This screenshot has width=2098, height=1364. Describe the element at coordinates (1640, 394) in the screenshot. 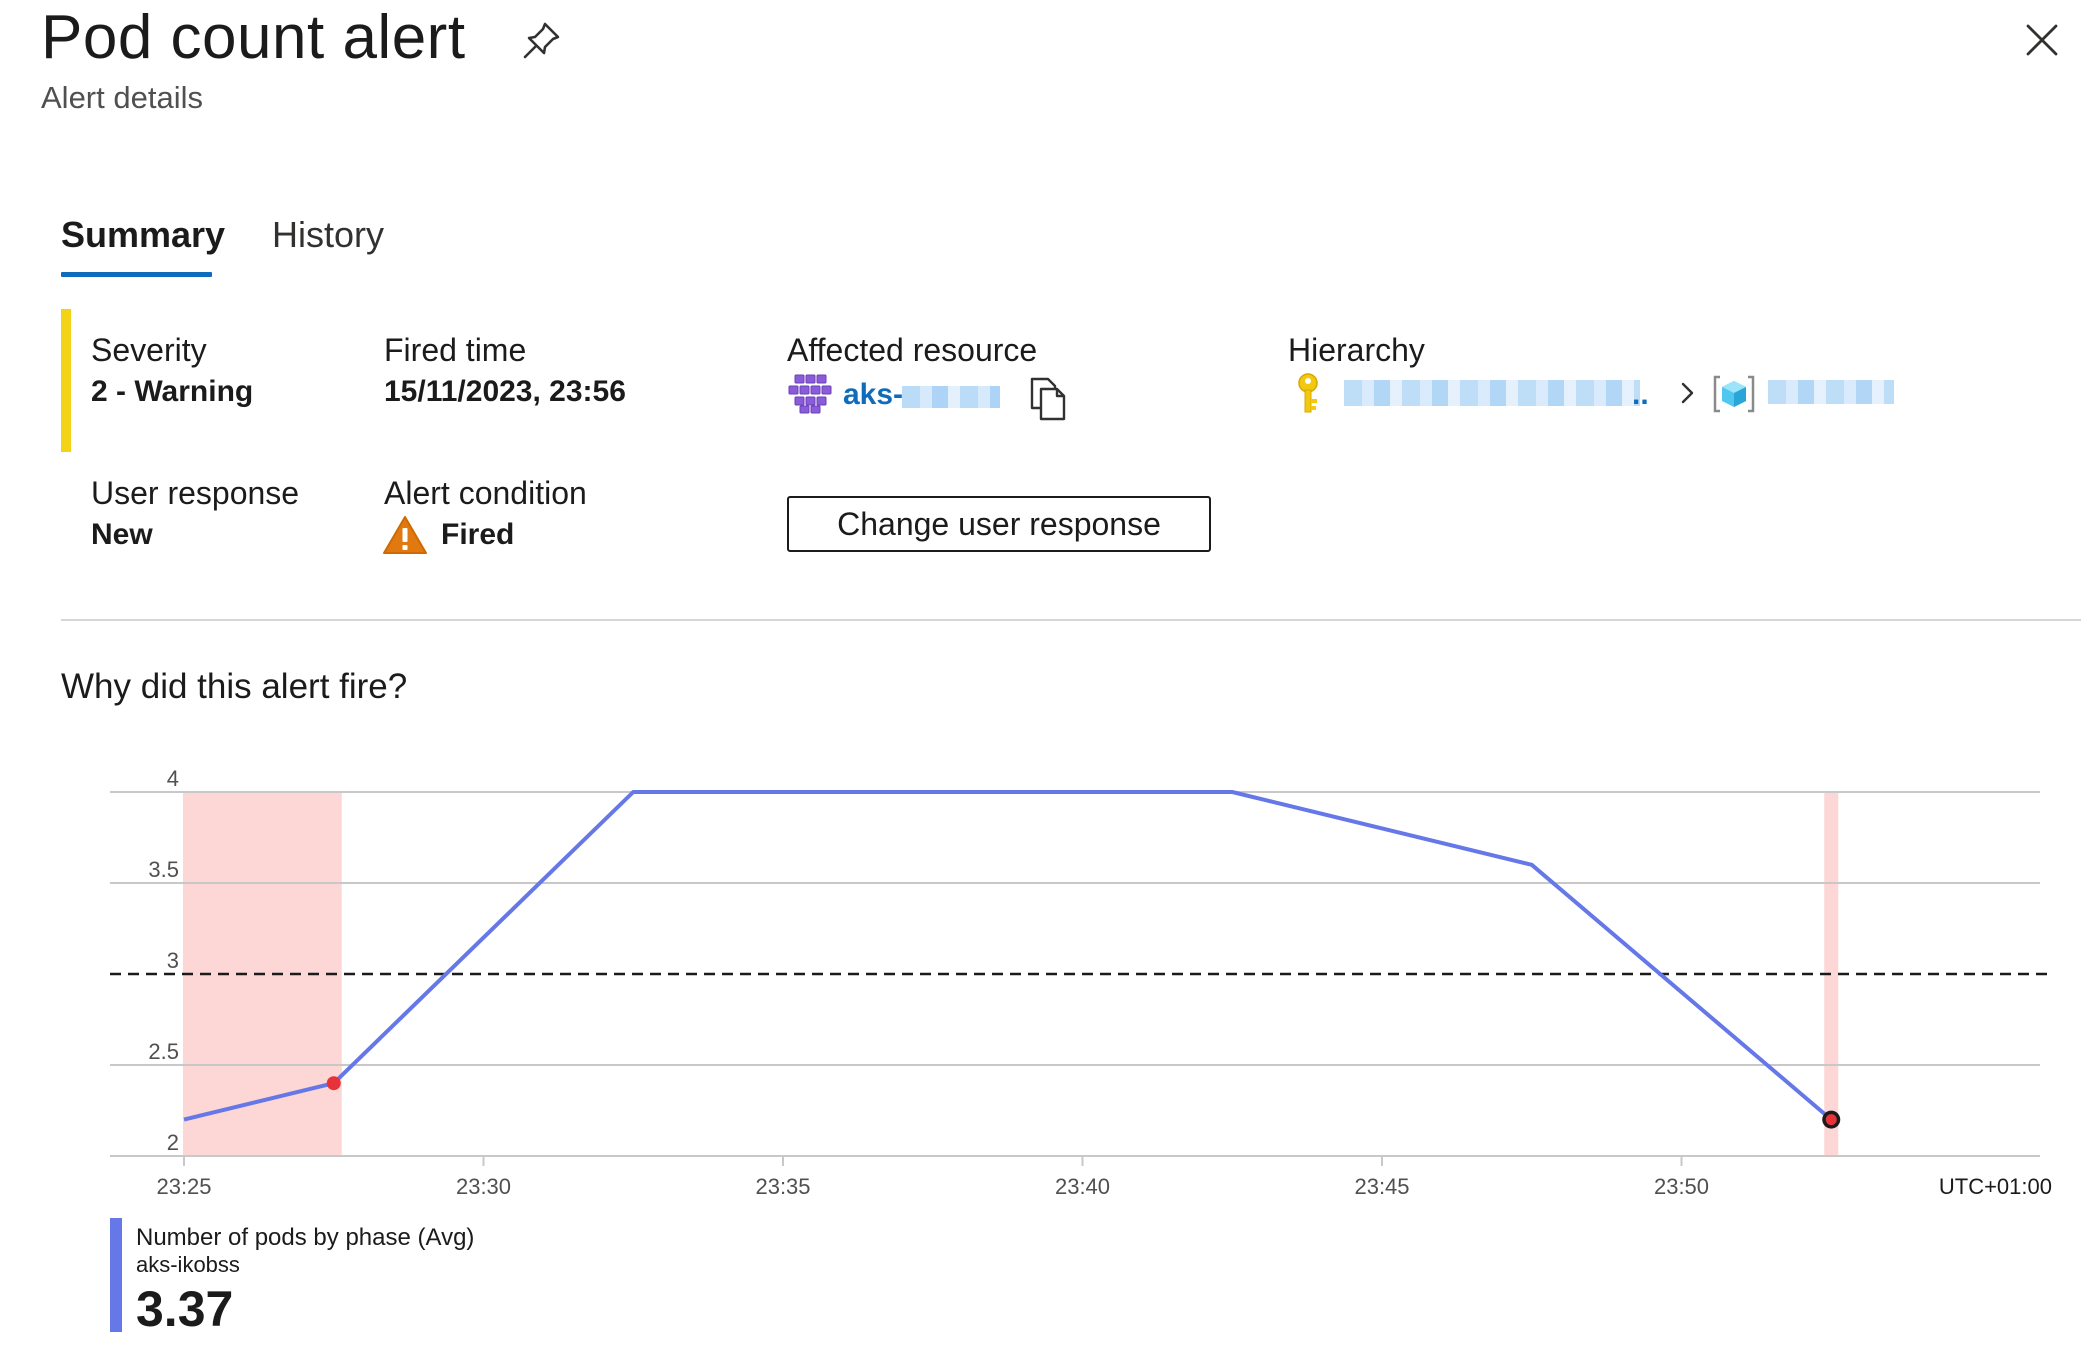

I see `hierarchy-ellipsis: ..` at that location.